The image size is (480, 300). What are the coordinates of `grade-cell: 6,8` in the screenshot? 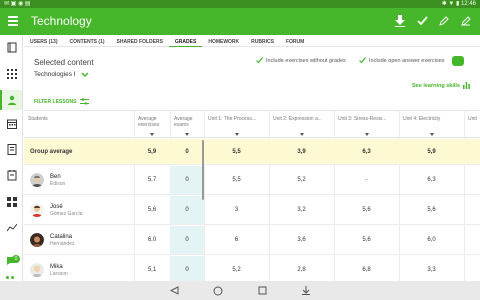 It's located at (366, 268).